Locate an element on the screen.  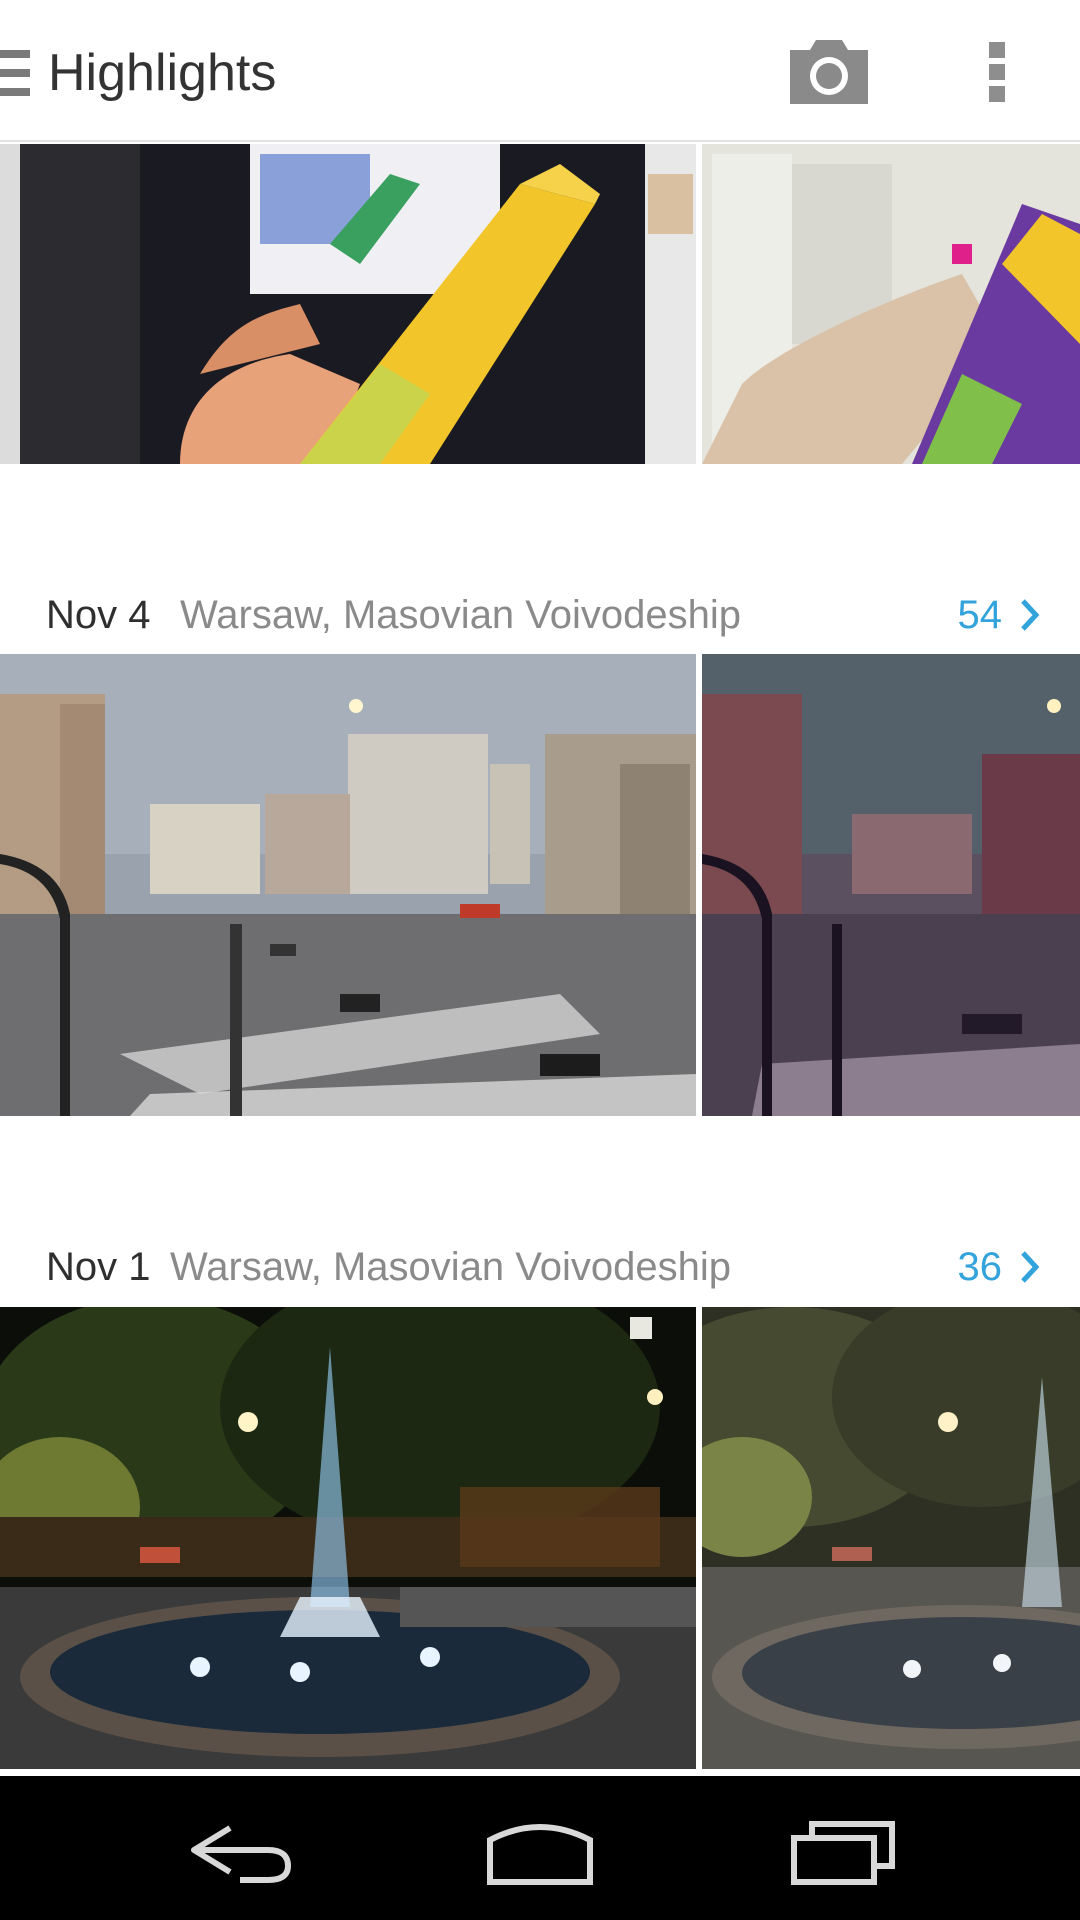
section-date: Nov 1 is located at coordinates (98, 1267).